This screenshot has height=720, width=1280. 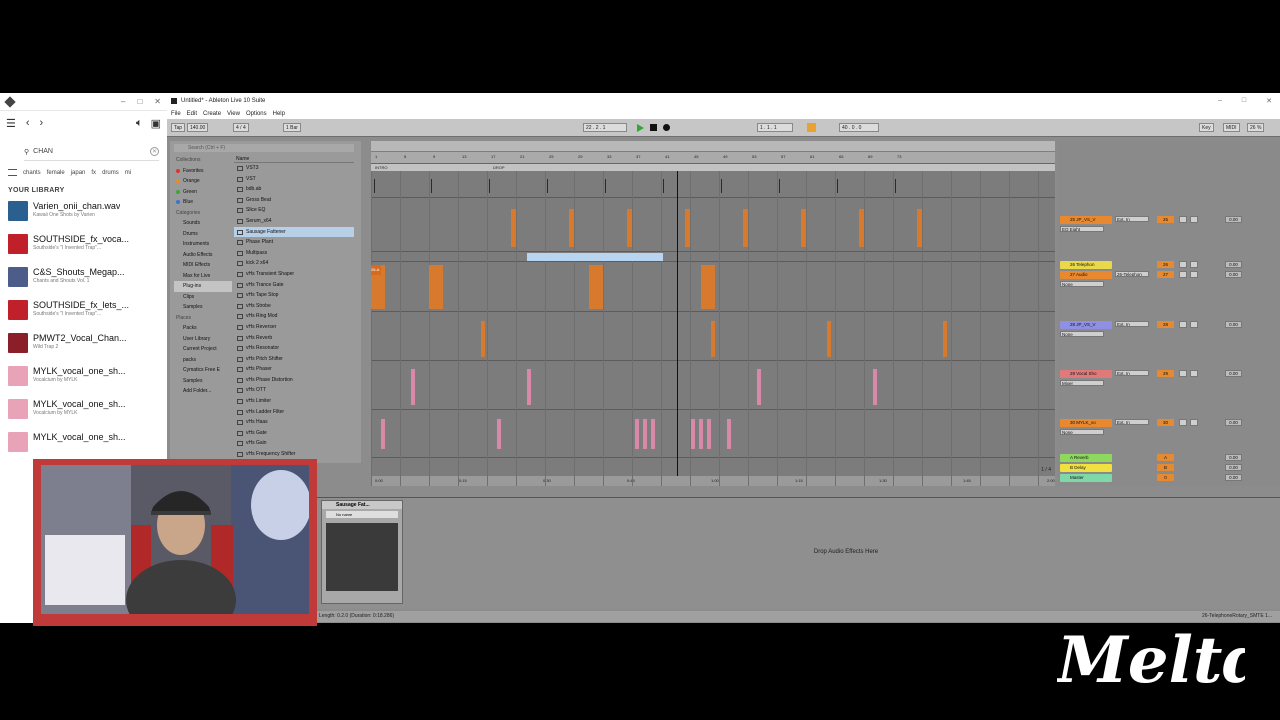 What do you see at coordinates (811, 127) in the screenshot?
I see `loop-toggle` at bounding box center [811, 127].